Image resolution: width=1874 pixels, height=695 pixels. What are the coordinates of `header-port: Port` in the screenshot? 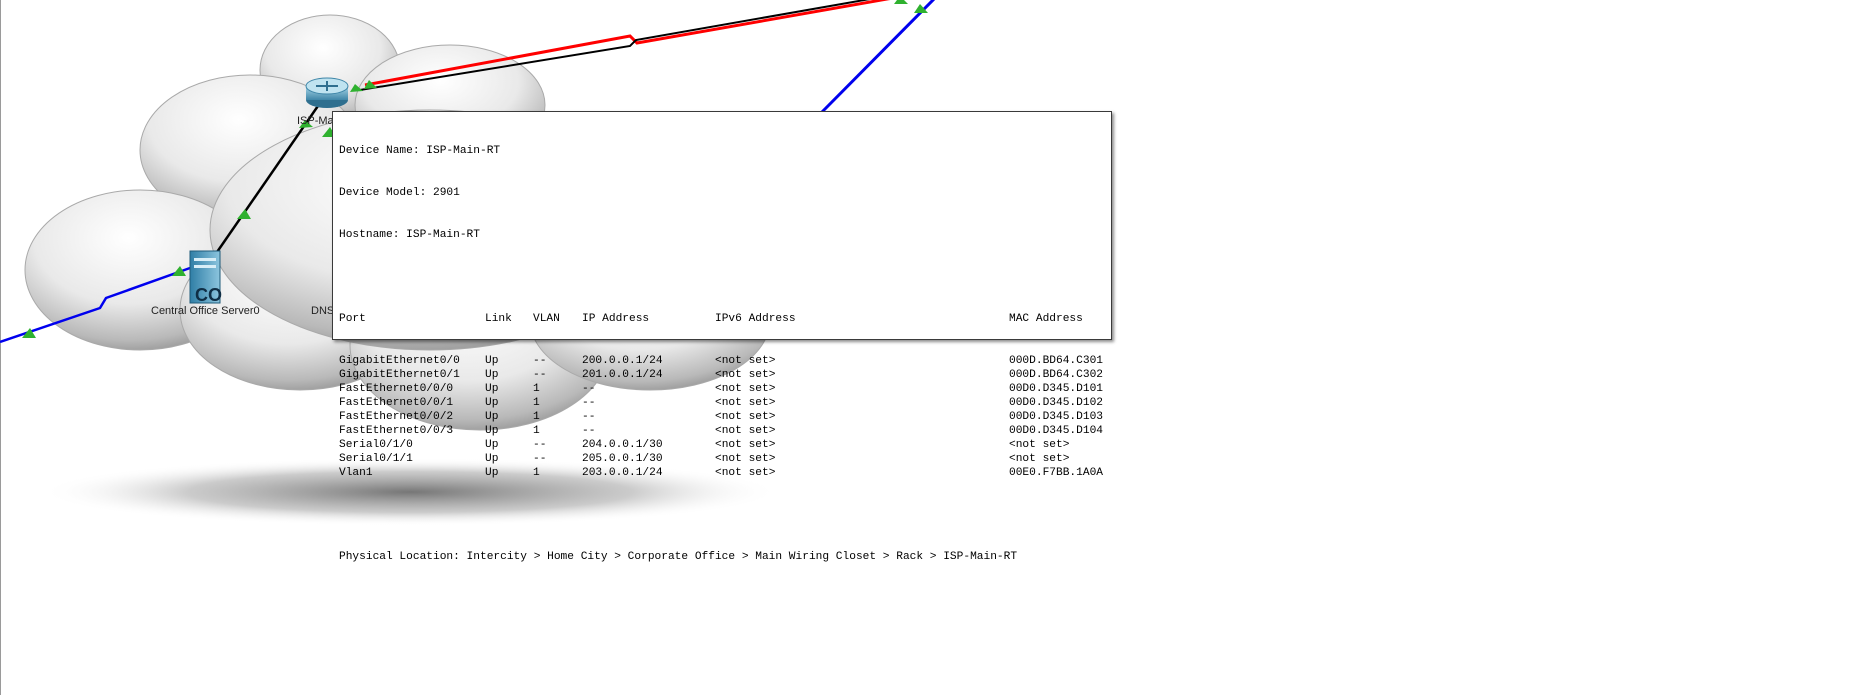 It's located at (352, 319).